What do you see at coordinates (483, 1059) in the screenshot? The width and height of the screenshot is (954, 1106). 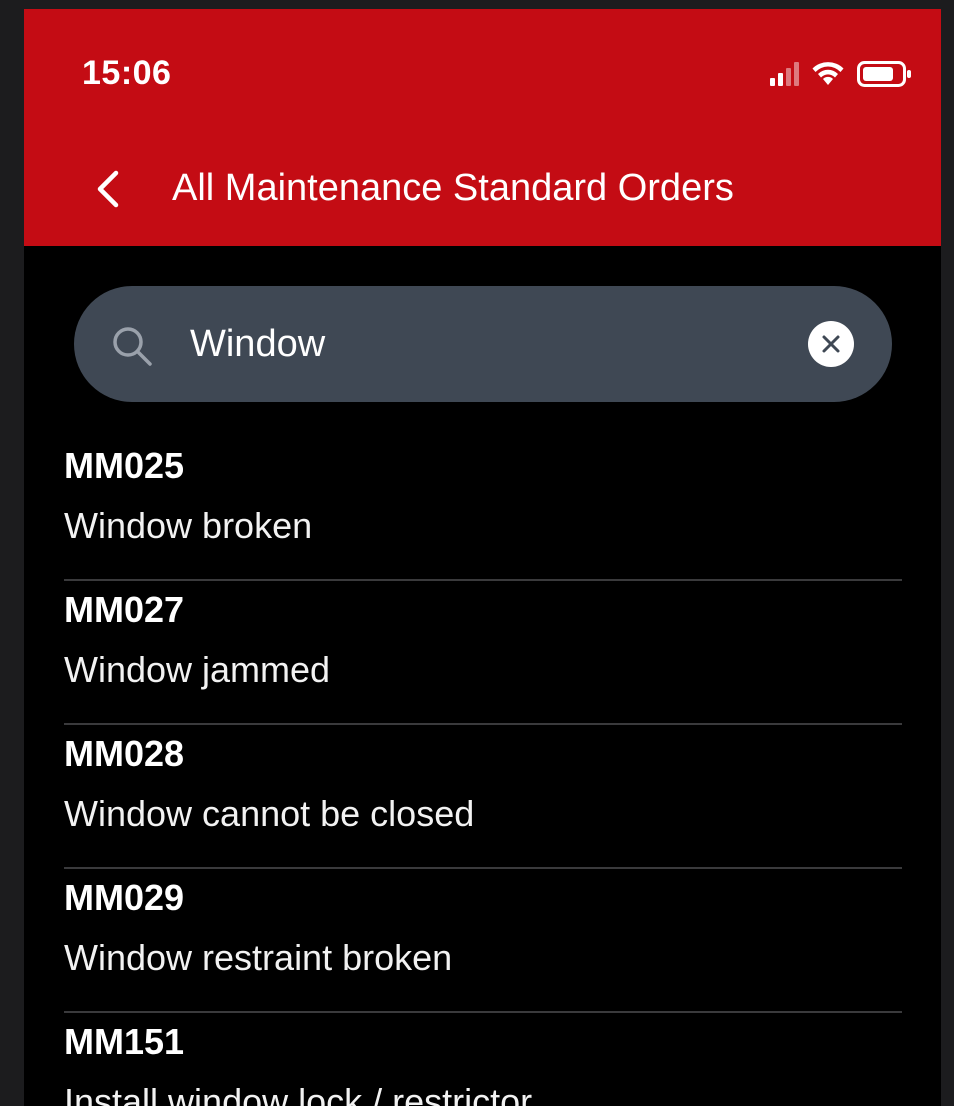 I see `list-item: MM151 Install window lock / restrictor` at bounding box center [483, 1059].